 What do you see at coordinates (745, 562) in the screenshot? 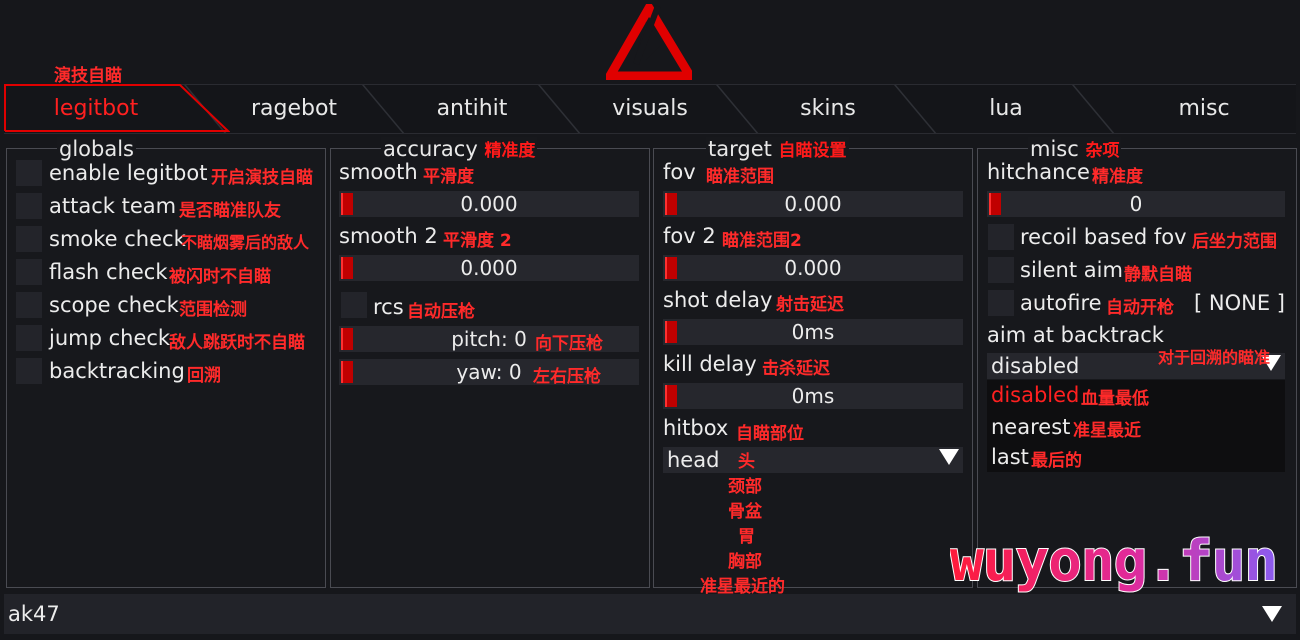
I see `hitbox-note-chest: 胸部` at bounding box center [745, 562].